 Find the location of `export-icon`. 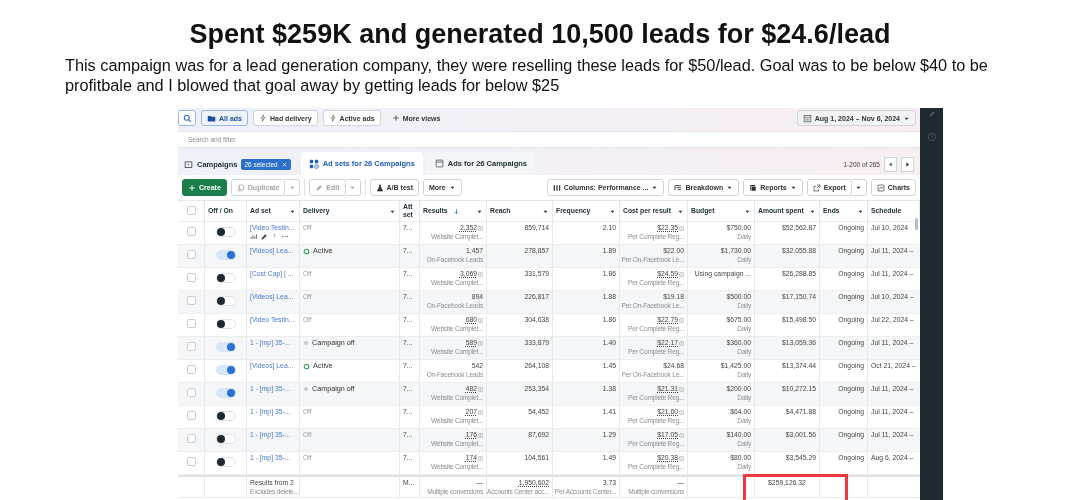

export-icon is located at coordinates (816, 187).